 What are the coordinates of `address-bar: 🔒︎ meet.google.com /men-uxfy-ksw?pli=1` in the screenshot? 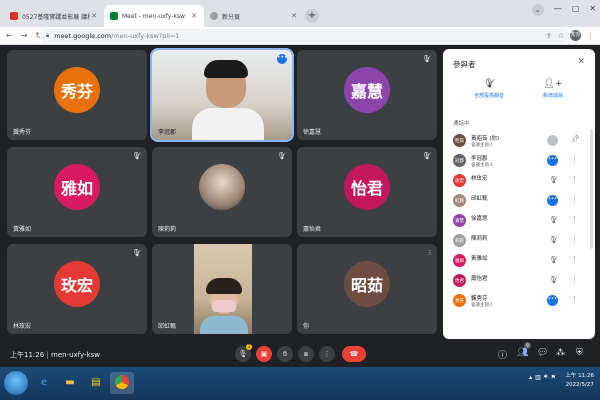 It's located at (305, 36).